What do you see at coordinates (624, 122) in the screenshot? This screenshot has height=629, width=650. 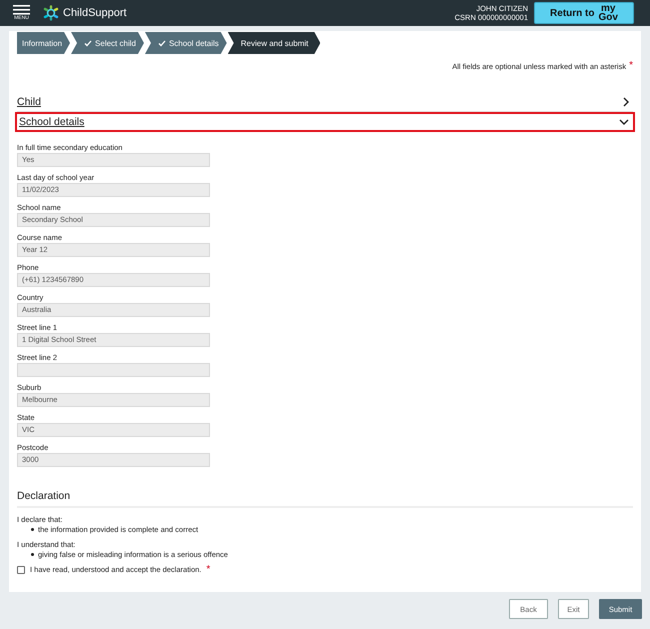 I see `chevron-down-icon` at bounding box center [624, 122].